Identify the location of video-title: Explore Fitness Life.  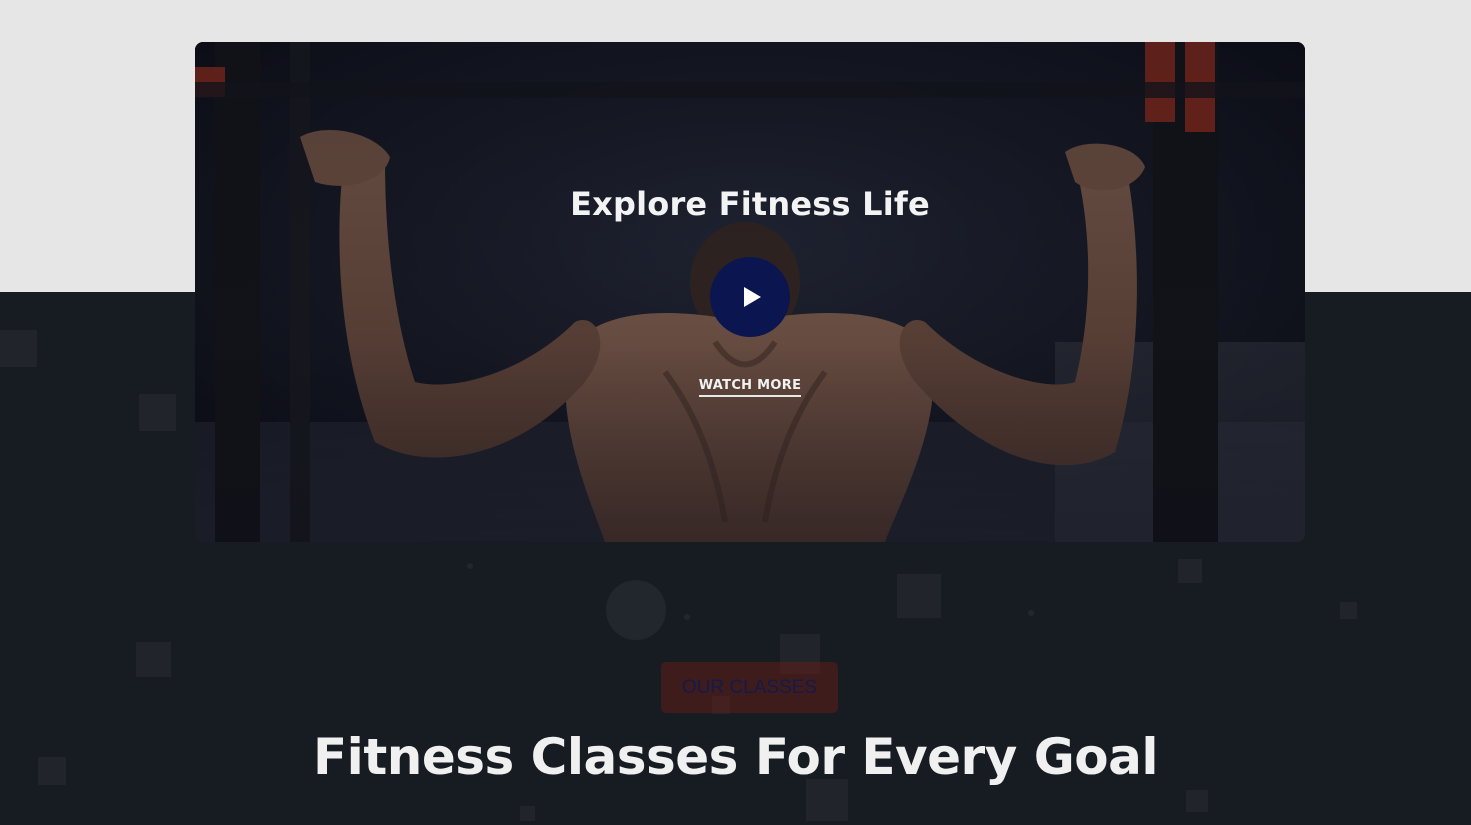
(750, 204).